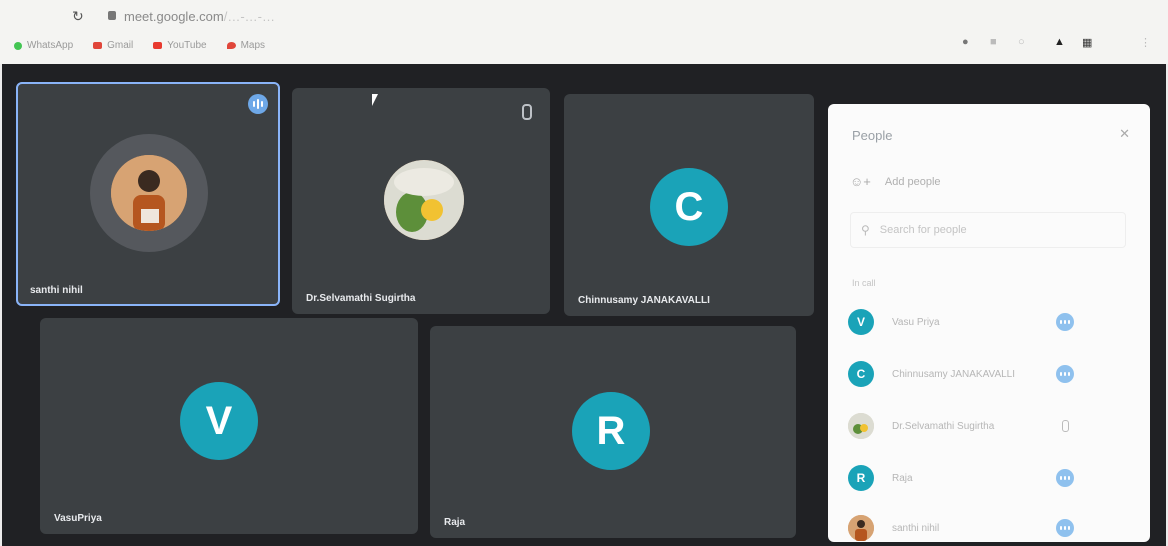  I want to click on mouse-cursor-icon, so click(375, 100).